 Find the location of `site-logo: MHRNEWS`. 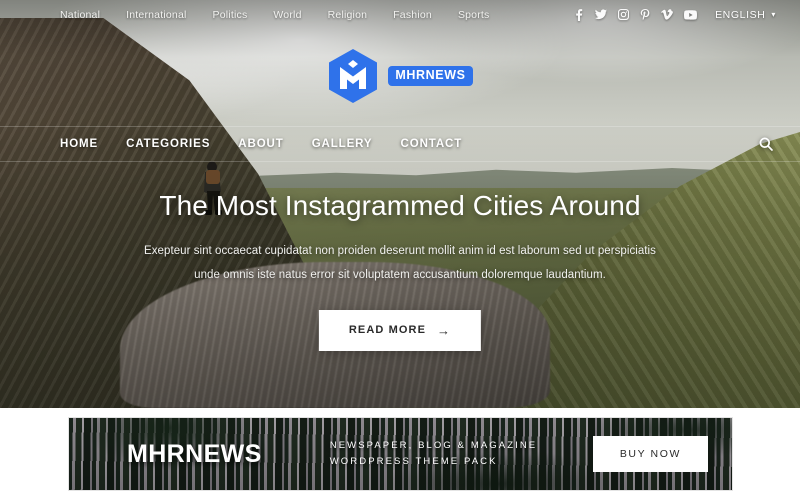

site-logo: MHRNEWS is located at coordinates (400, 76).